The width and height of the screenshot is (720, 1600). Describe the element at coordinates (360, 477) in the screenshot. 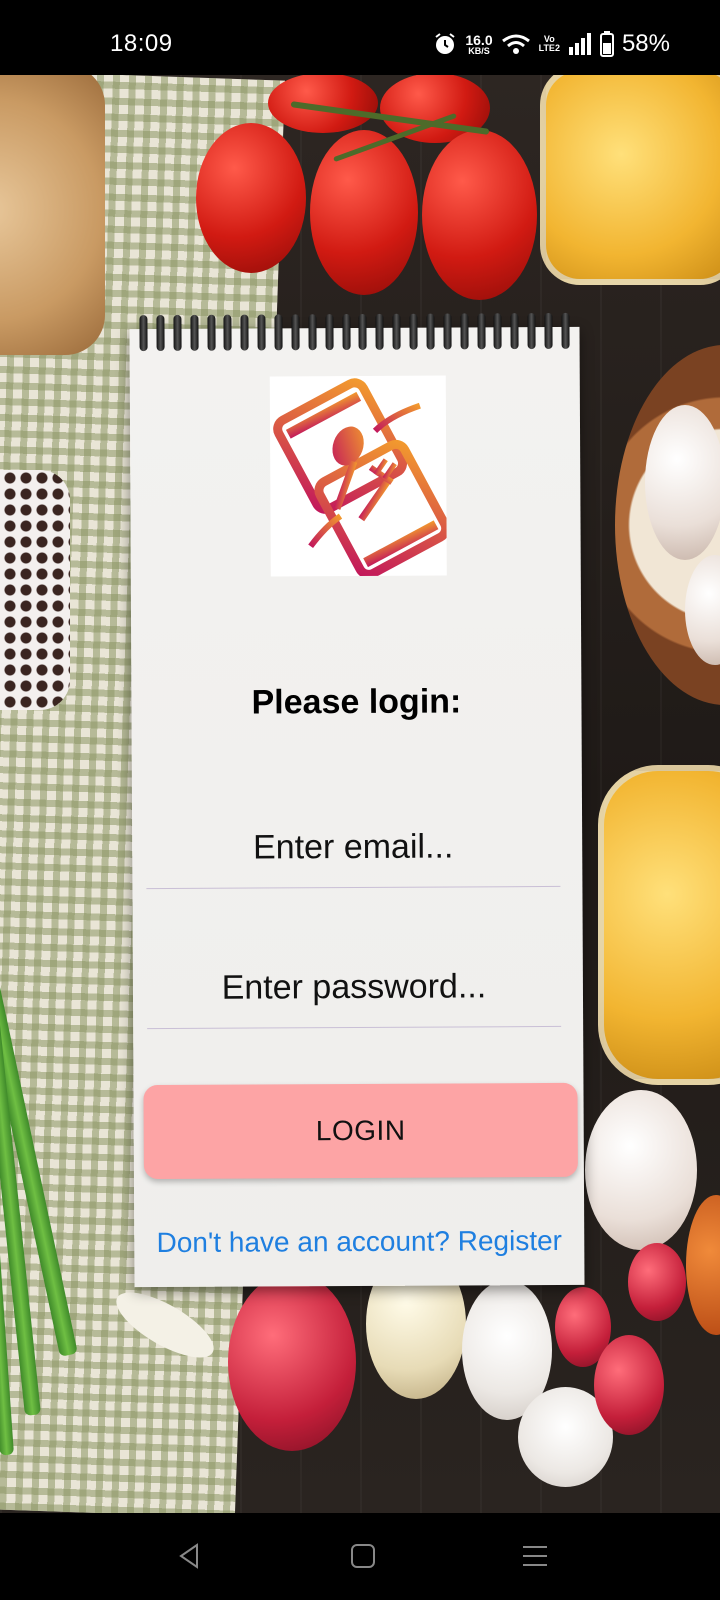

I see `app-logo` at that location.